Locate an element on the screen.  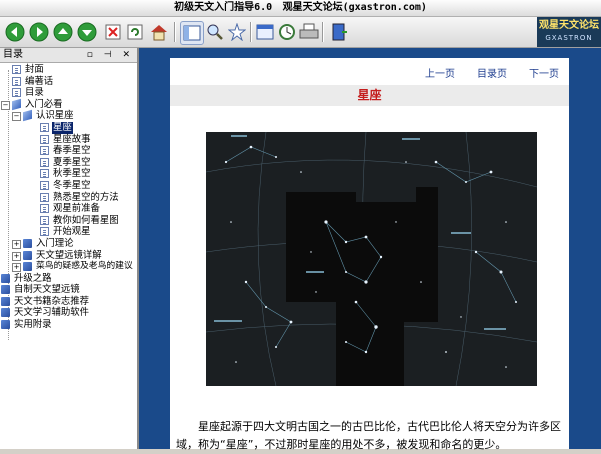
search-icon is located at coordinates (215, 32).